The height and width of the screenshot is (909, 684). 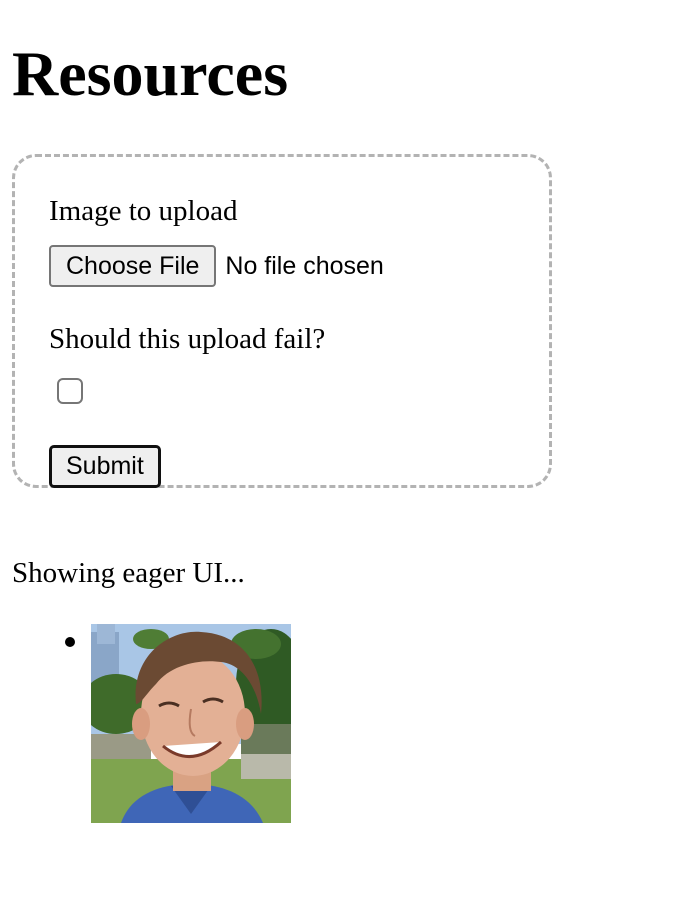 I want to click on uploaded-photo, so click(x=191, y=723).